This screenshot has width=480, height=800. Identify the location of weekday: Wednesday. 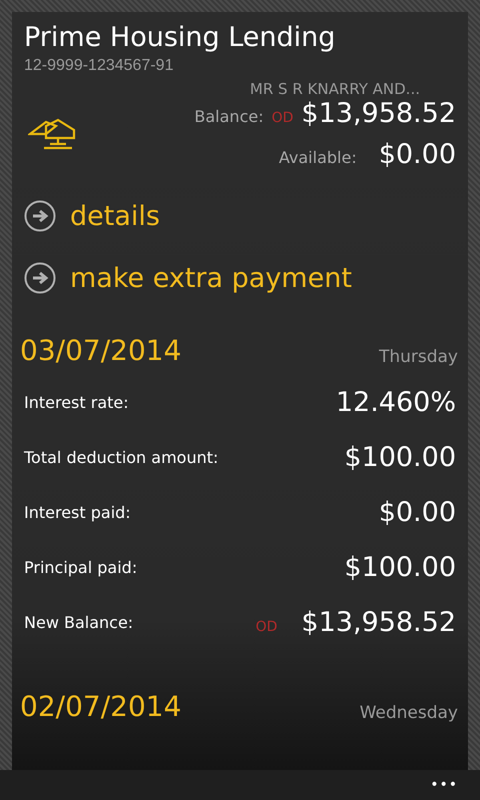
(409, 713).